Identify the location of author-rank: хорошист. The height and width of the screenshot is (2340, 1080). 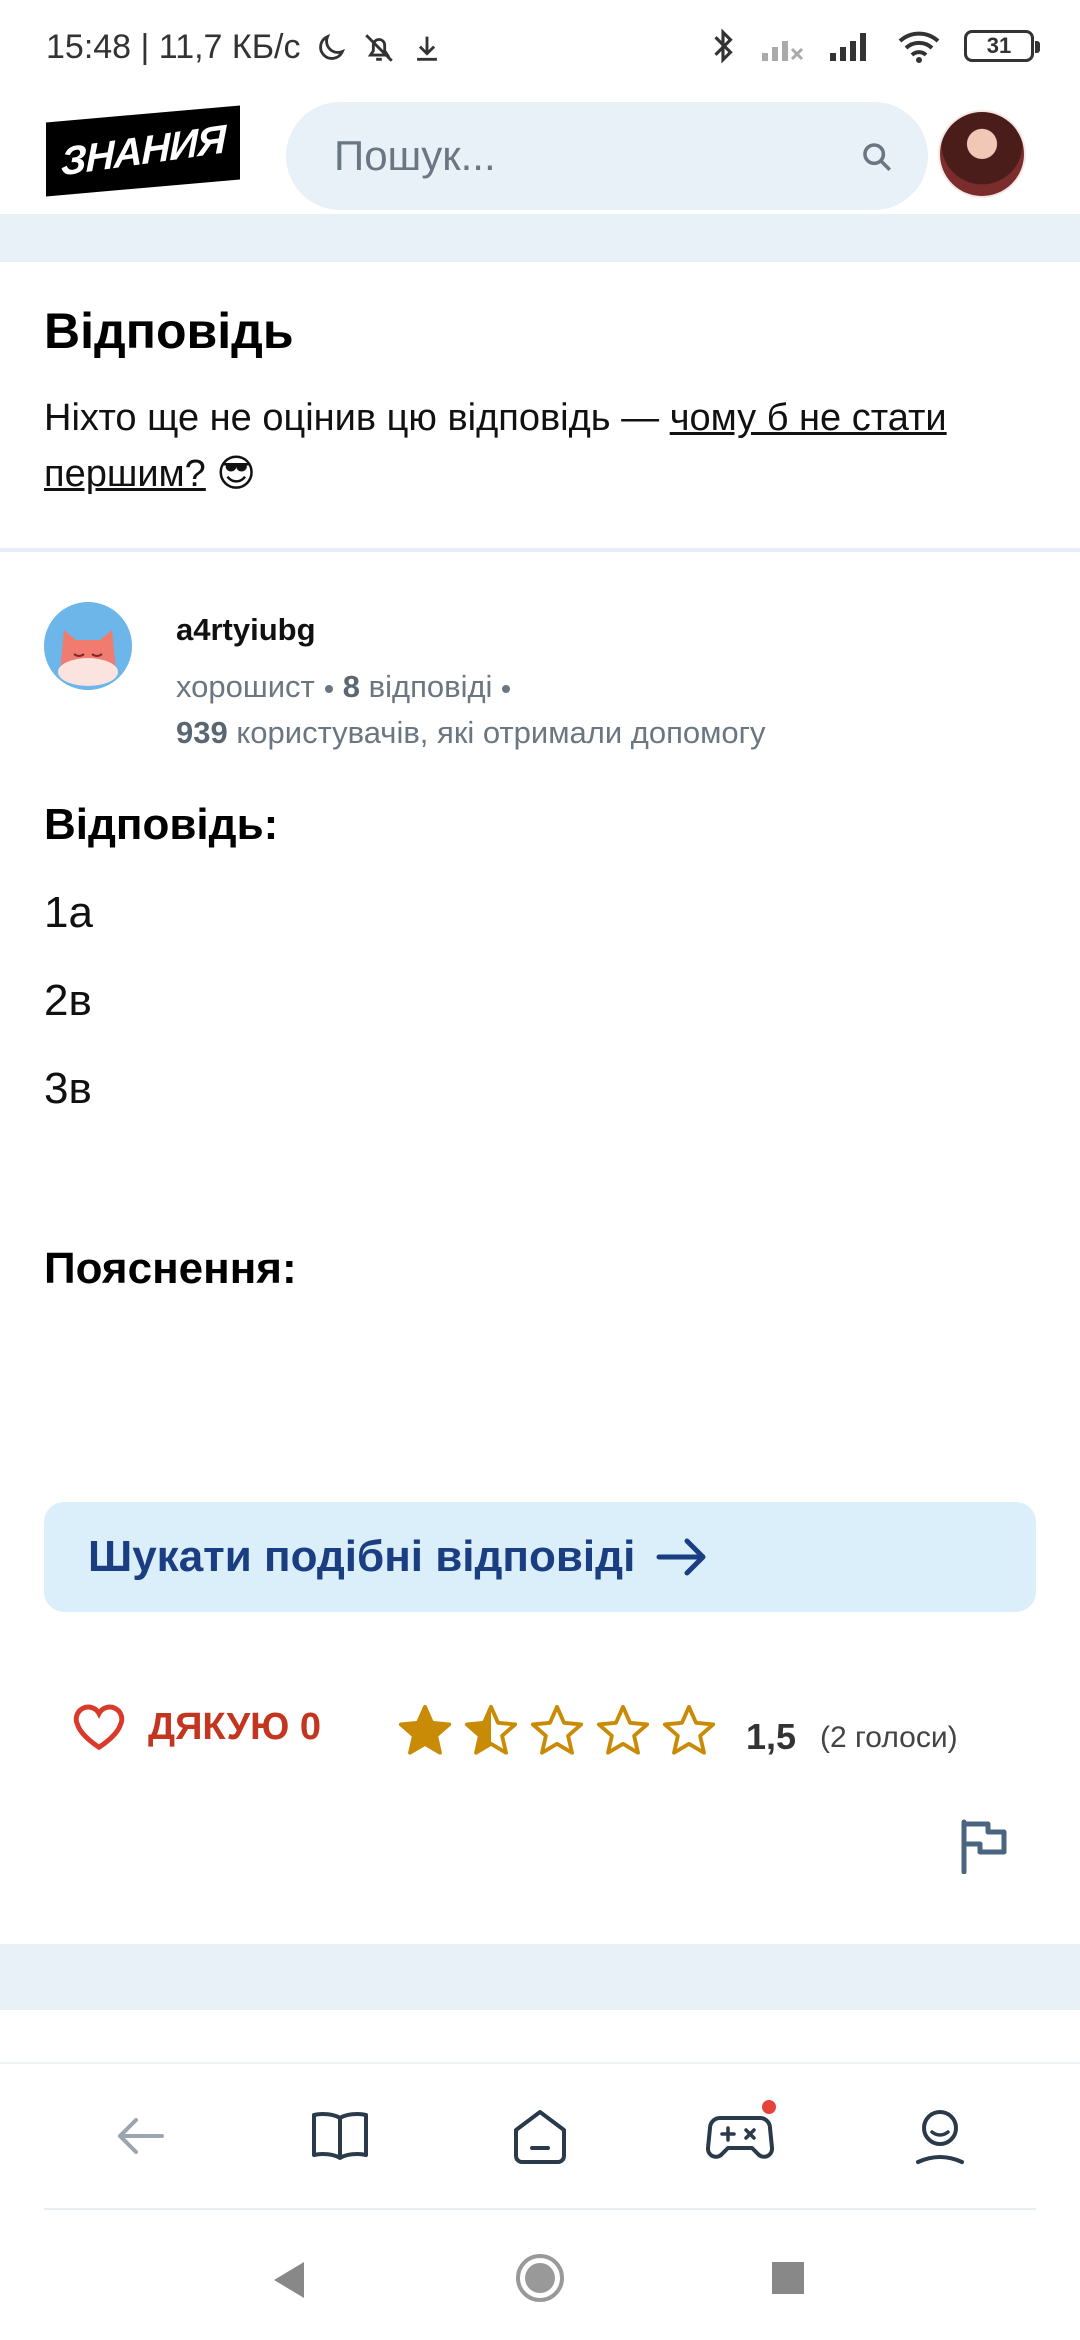
(245, 686).